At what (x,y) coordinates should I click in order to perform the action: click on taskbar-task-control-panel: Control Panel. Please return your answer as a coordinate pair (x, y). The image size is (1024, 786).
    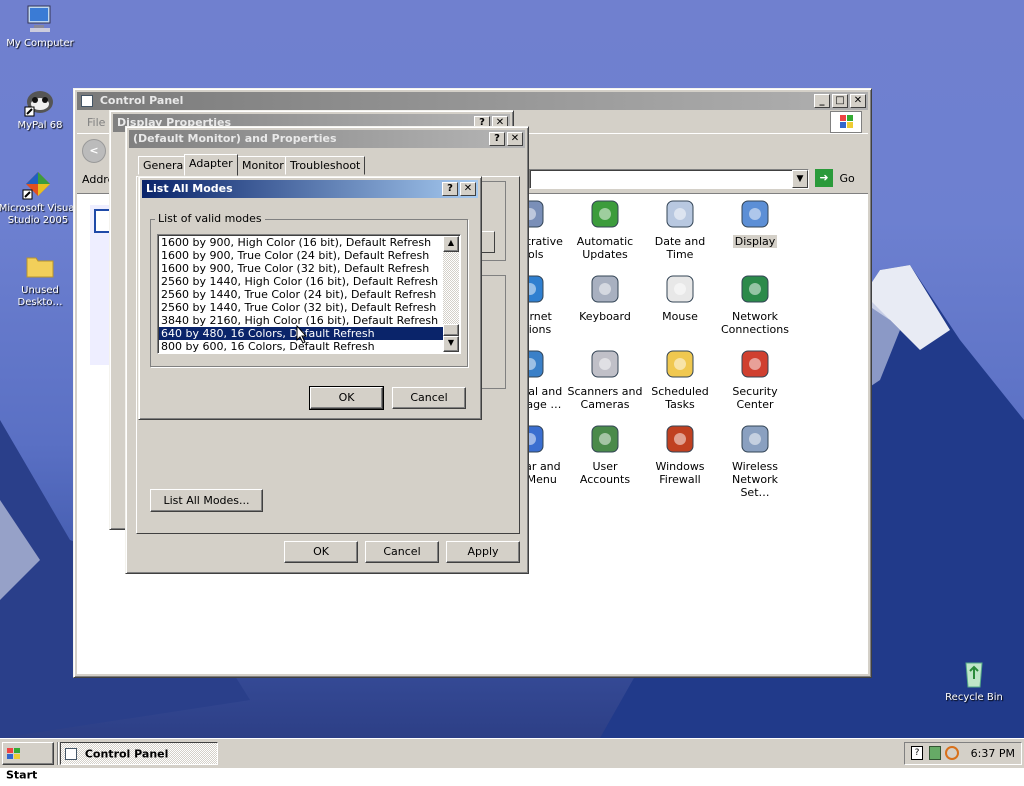
    Looking at the image, I should click on (139, 753).